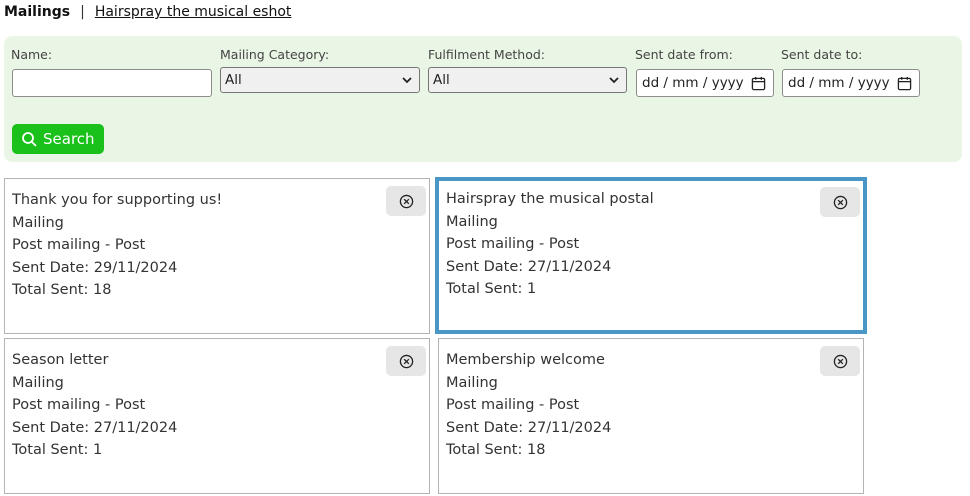  What do you see at coordinates (29, 139) in the screenshot?
I see `search-icon` at bounding box center [29, 139].